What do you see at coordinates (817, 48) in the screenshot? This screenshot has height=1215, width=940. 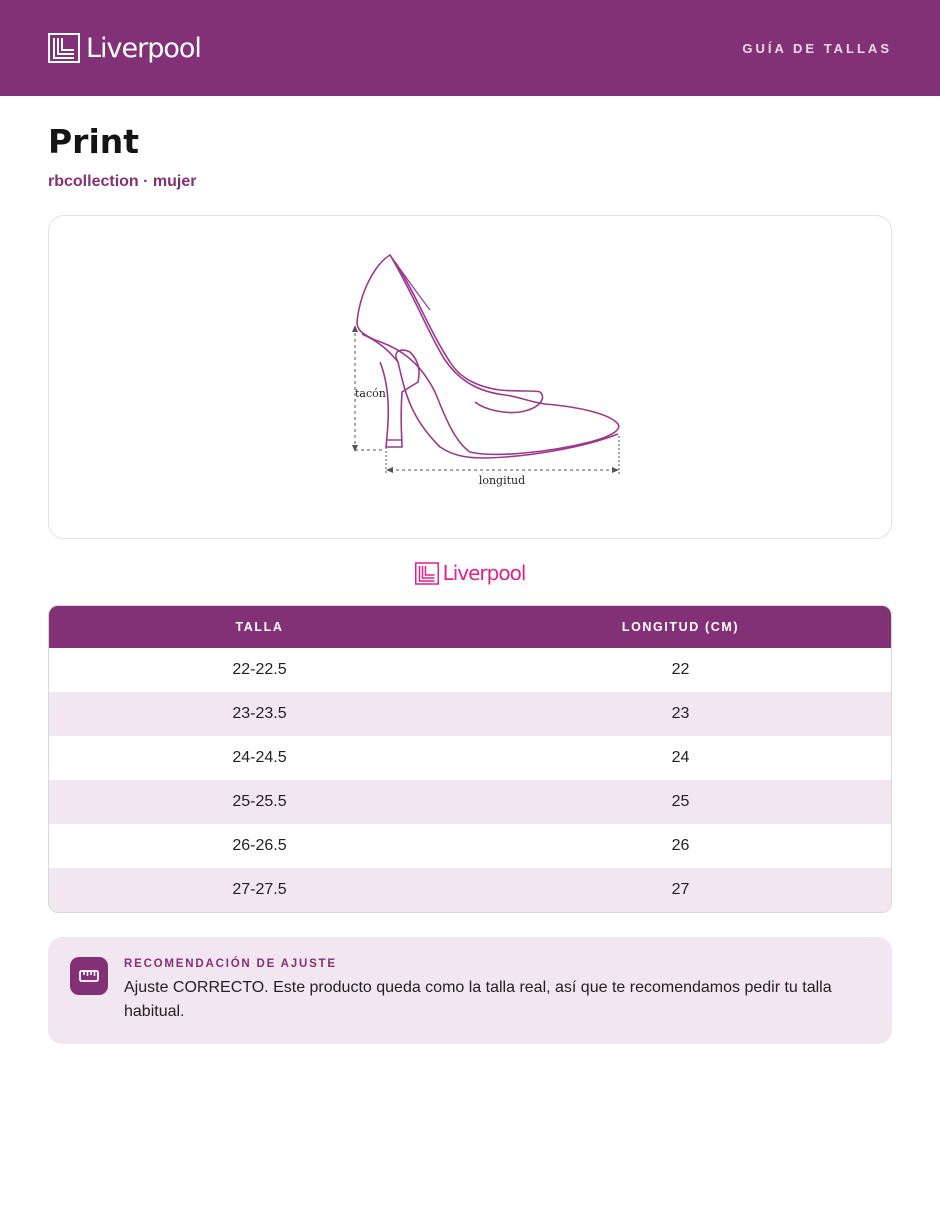 I see `size-guide-link: GUÍA DE TALLAS` at bounding box center [817, 48].